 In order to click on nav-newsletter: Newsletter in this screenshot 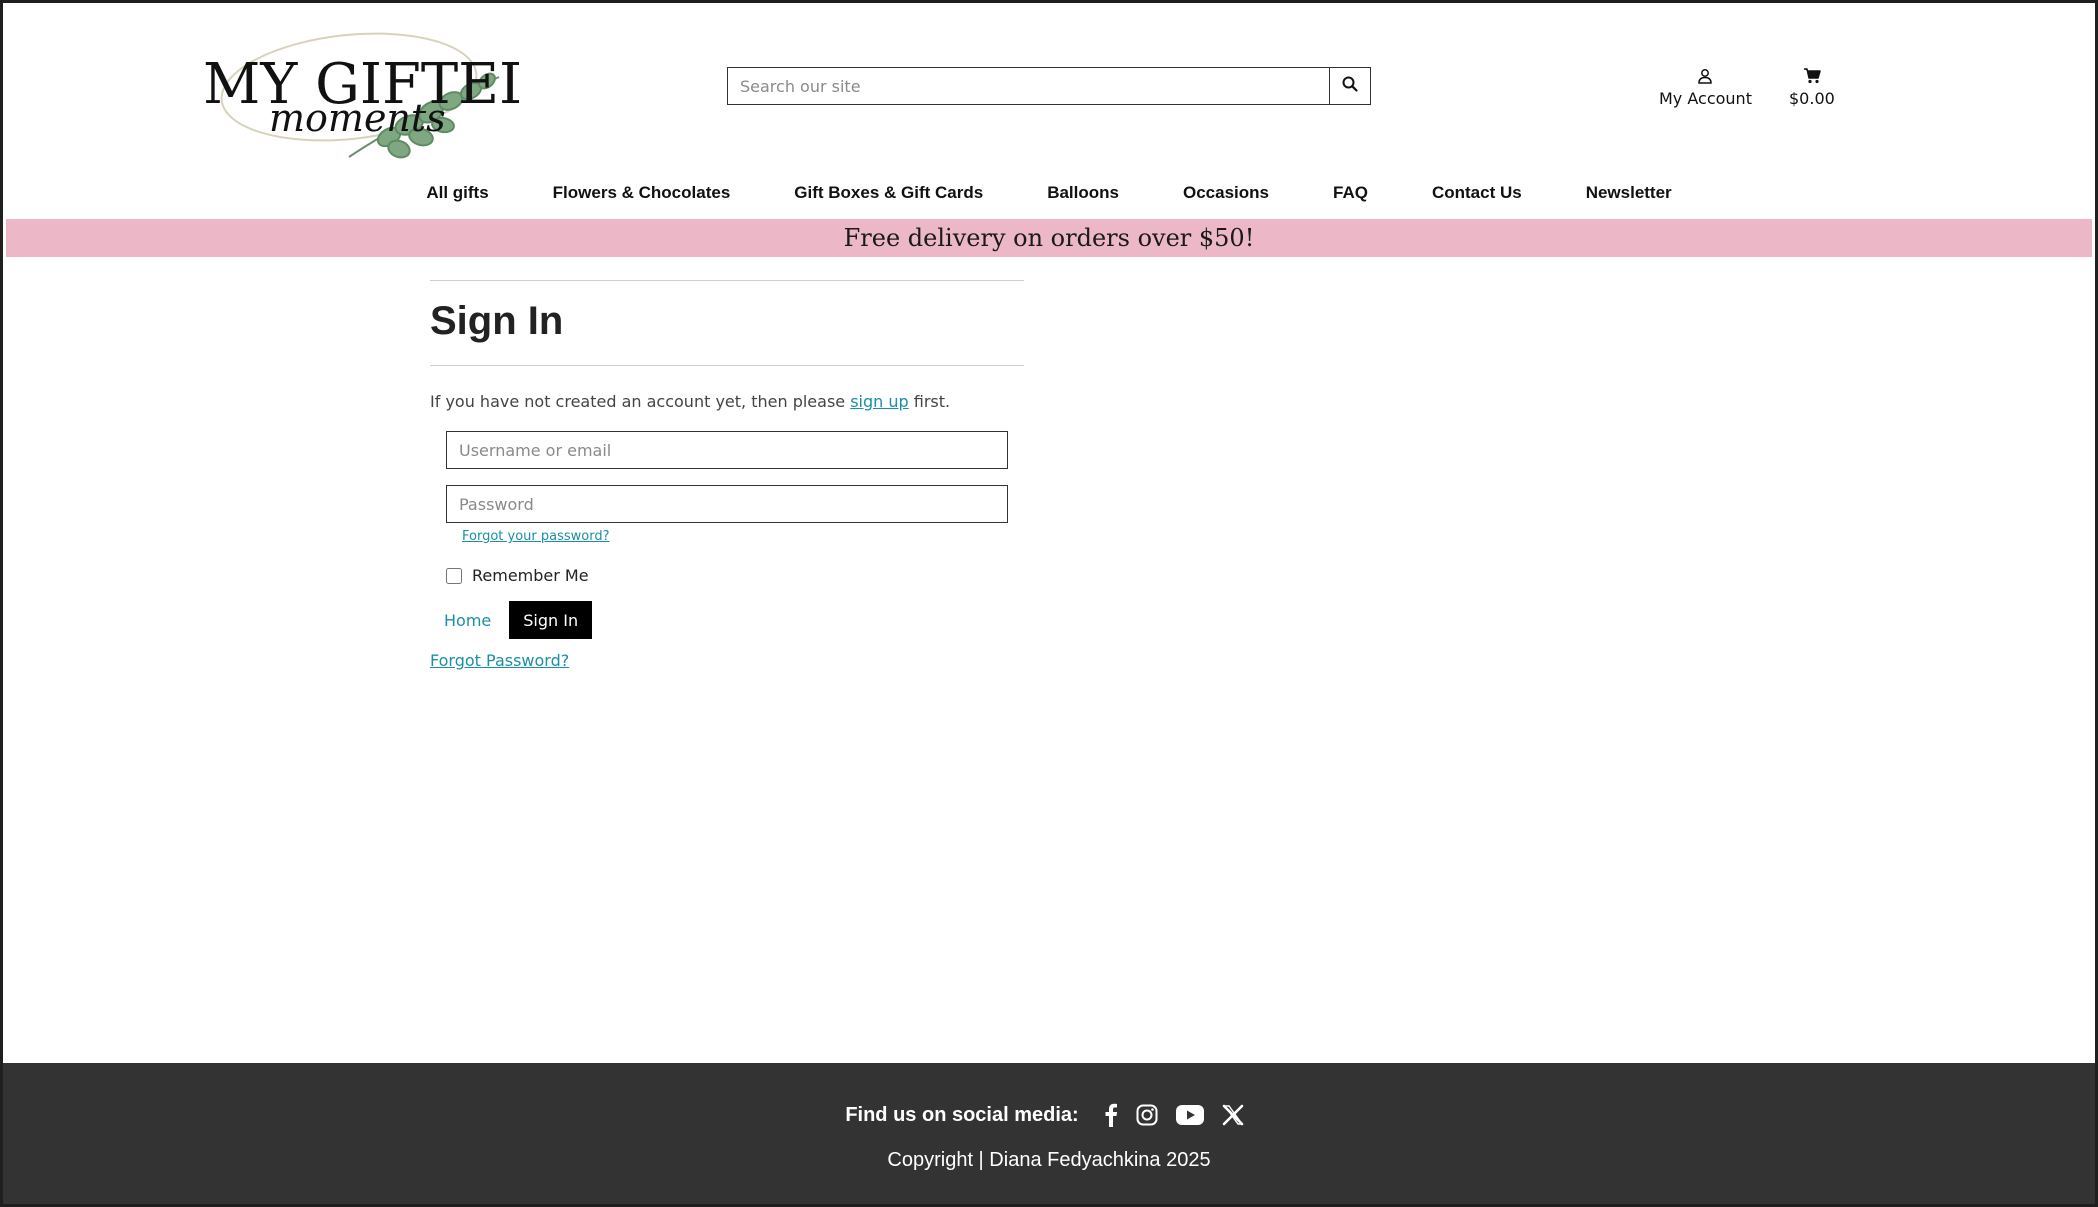, I will do `click(1629, 193)`.